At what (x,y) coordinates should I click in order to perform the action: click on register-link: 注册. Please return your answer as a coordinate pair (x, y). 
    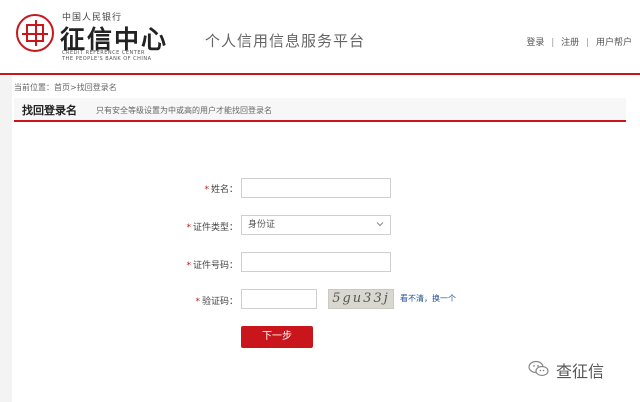
    Looking at the image, I should click on (570, 41).